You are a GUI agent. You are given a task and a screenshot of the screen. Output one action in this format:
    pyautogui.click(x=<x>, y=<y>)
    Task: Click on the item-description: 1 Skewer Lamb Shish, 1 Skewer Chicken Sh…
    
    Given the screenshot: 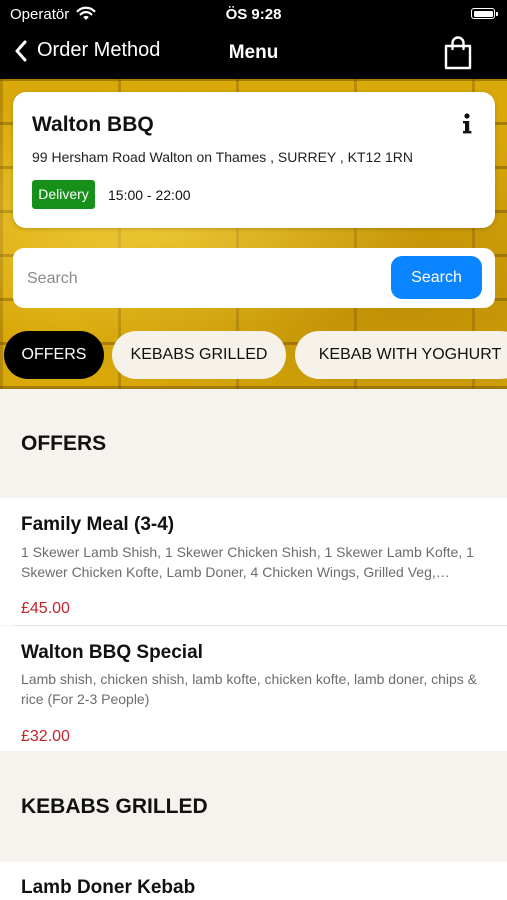 What is the action you would take?
    pyautogui.click(x=247, y=562)
    